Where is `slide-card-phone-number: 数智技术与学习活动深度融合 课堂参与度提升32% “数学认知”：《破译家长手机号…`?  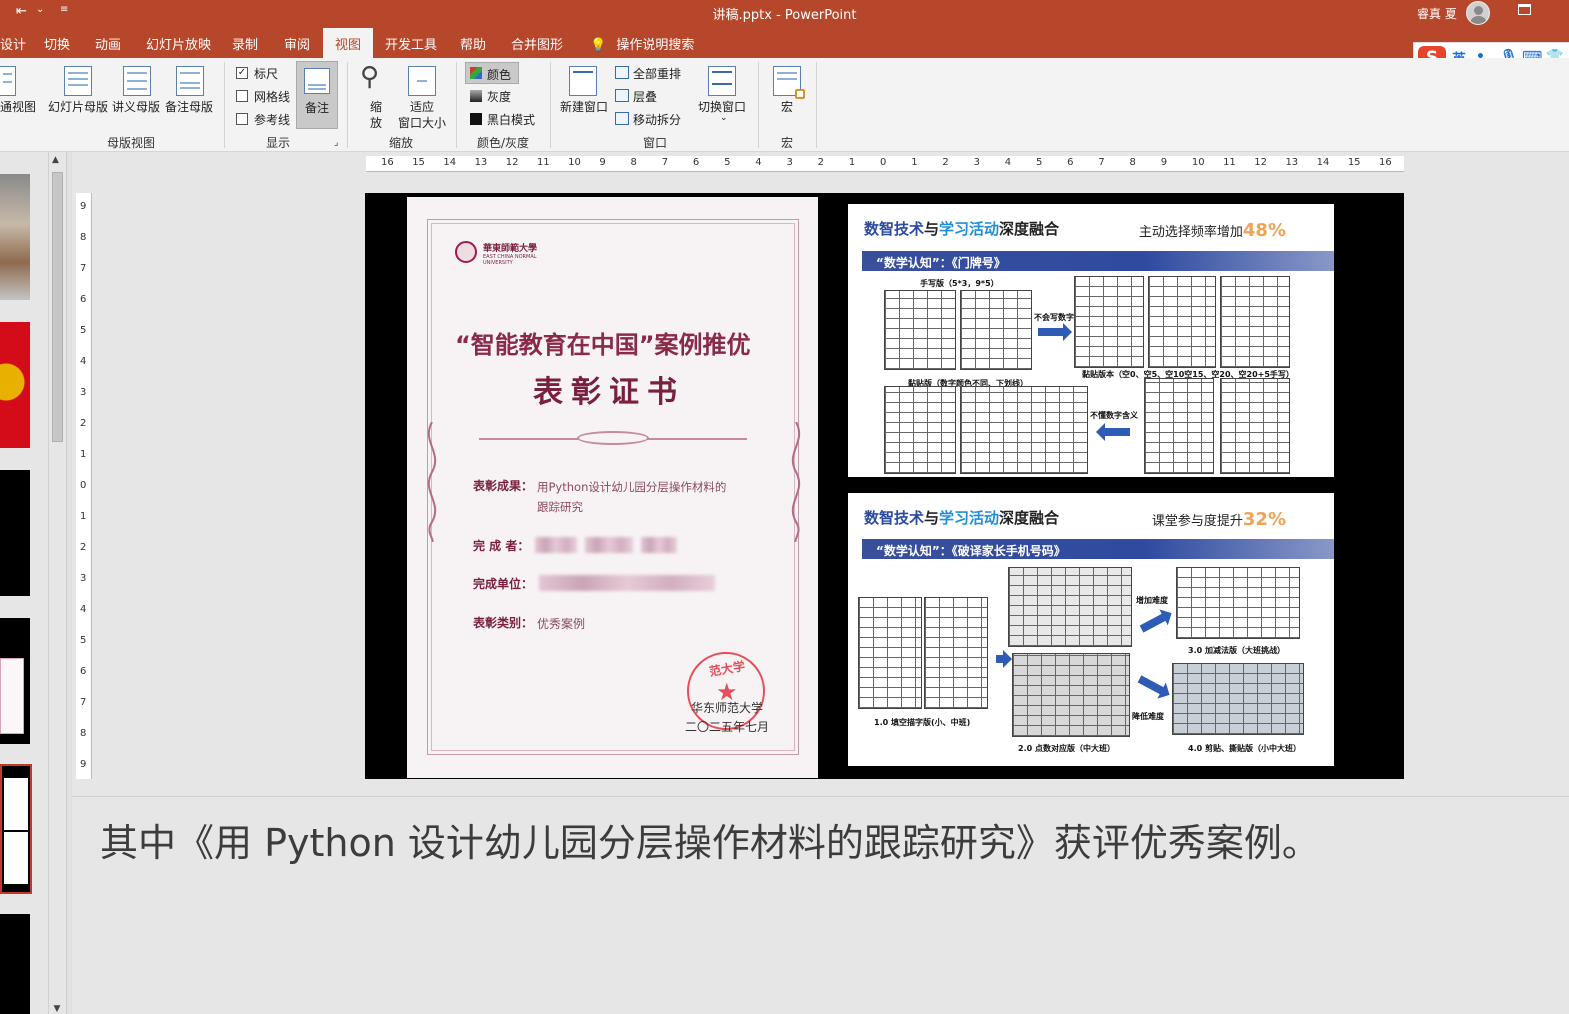
slide-card-phone-number: 数智技术与学习活动深度融合 课堂参与度提升32% “数学认知”：《破译家长手机号… is located at coordinates (1091, 629).